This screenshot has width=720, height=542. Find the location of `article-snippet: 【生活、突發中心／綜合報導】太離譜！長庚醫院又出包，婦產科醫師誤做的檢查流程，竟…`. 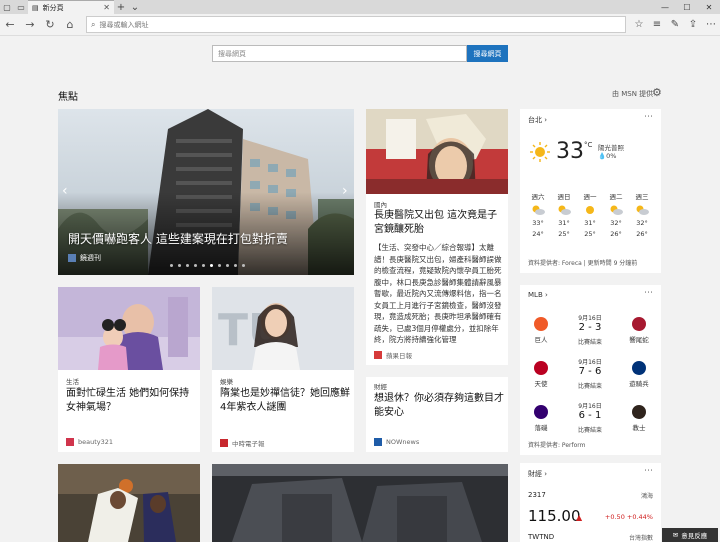

article-snippet: 【生活、突發中心／綜合報導】太離譜！長庚醫院又出包，婦產科醫師誤做的檢查流程，竟… is located at coordinates (438, 293).